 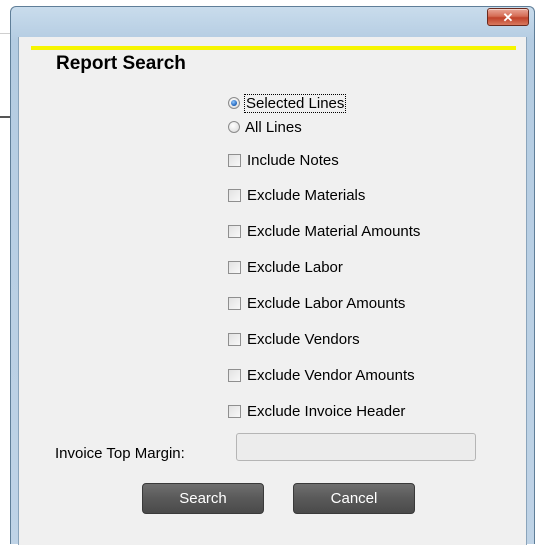 I want to click on radio-label-all-lines: All Lines, so click(x=273, y=127).